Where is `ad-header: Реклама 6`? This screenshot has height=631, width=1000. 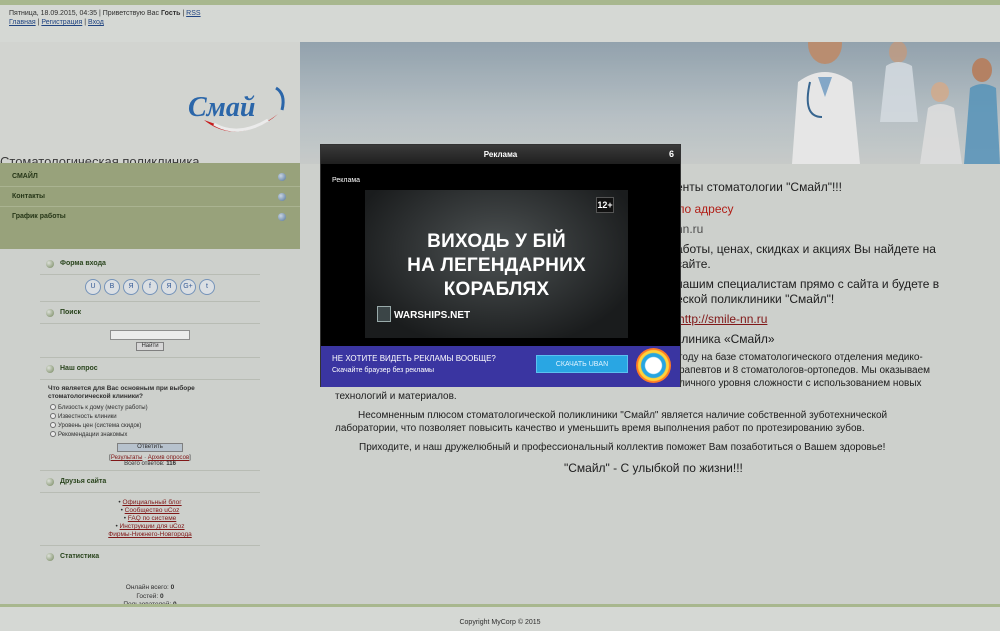 ad-header: Реклама 6 is located at coordinates (500, 154).